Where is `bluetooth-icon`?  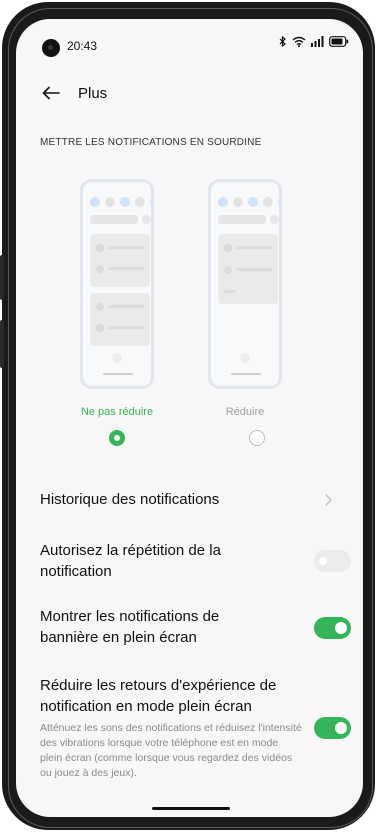
bluetooth-icon is located at coordinates (282, 41).